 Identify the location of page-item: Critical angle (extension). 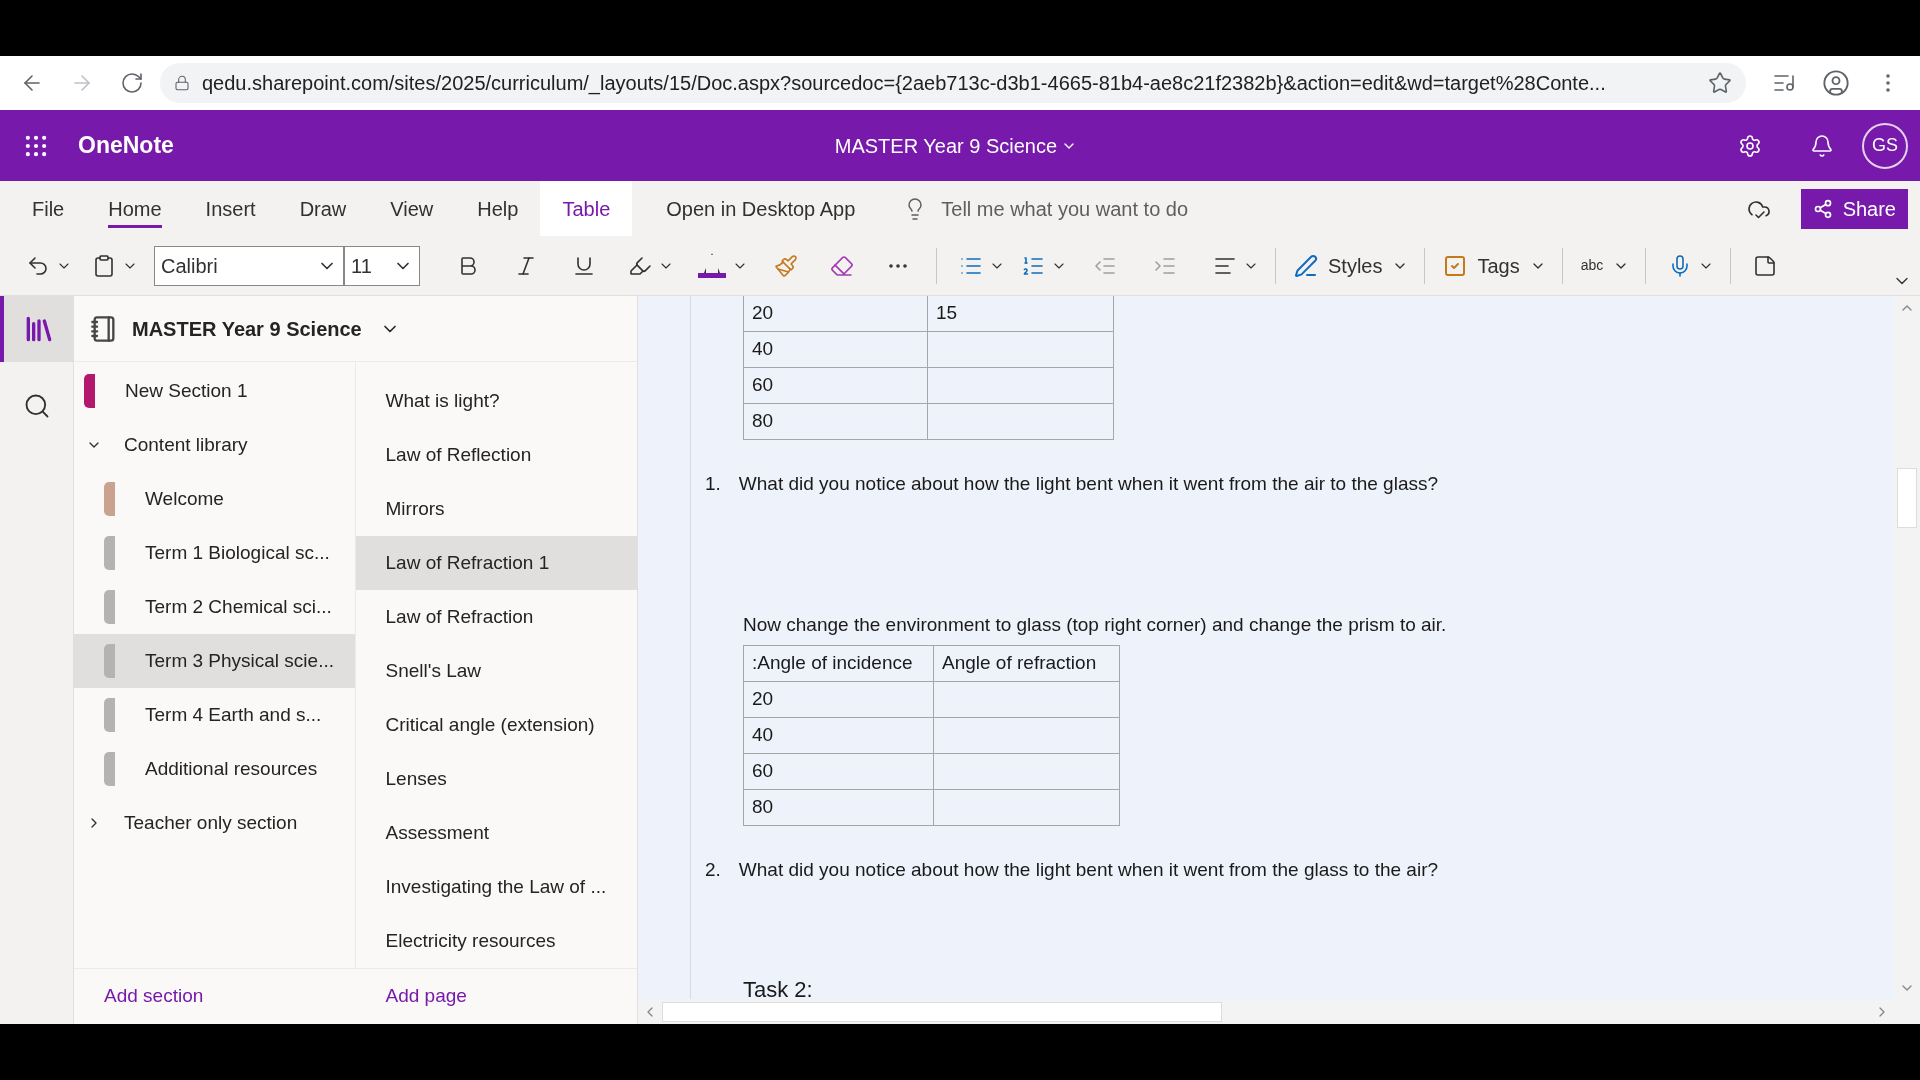
(496, 725).